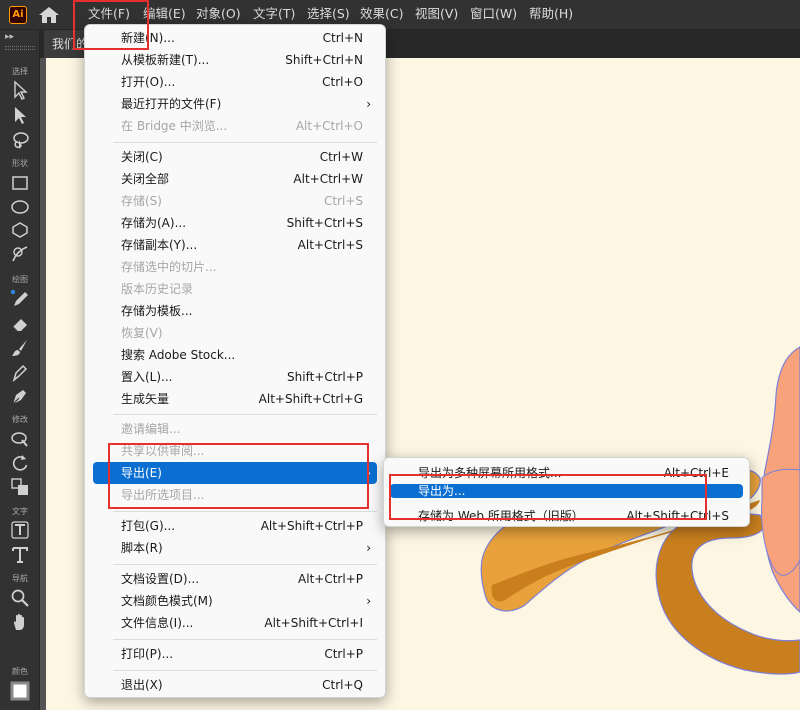 Image resolution: width=800 pixels, height=710 pixels. What do you see at coordinates (20, 671) in the screenshot?
I see `toolbar-category-color: 颜色` at bounding box center [20, 671].